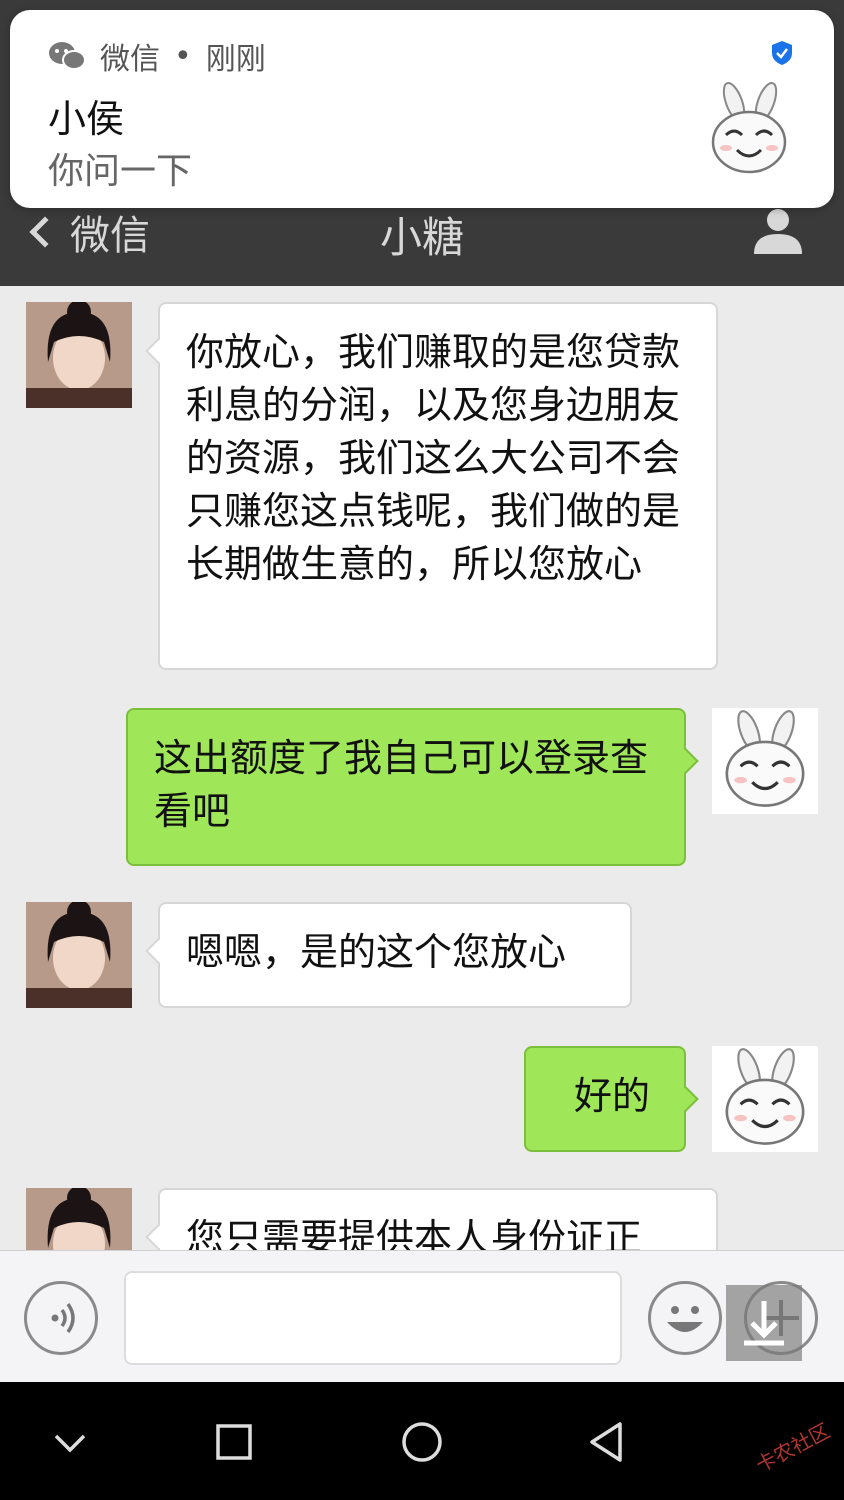 Image resolution: width=844 pixels, height=1500 pixels. Describe the element at coordinates (70, 1442) in the screenshot. I see `chevron-down-icon` at that location.